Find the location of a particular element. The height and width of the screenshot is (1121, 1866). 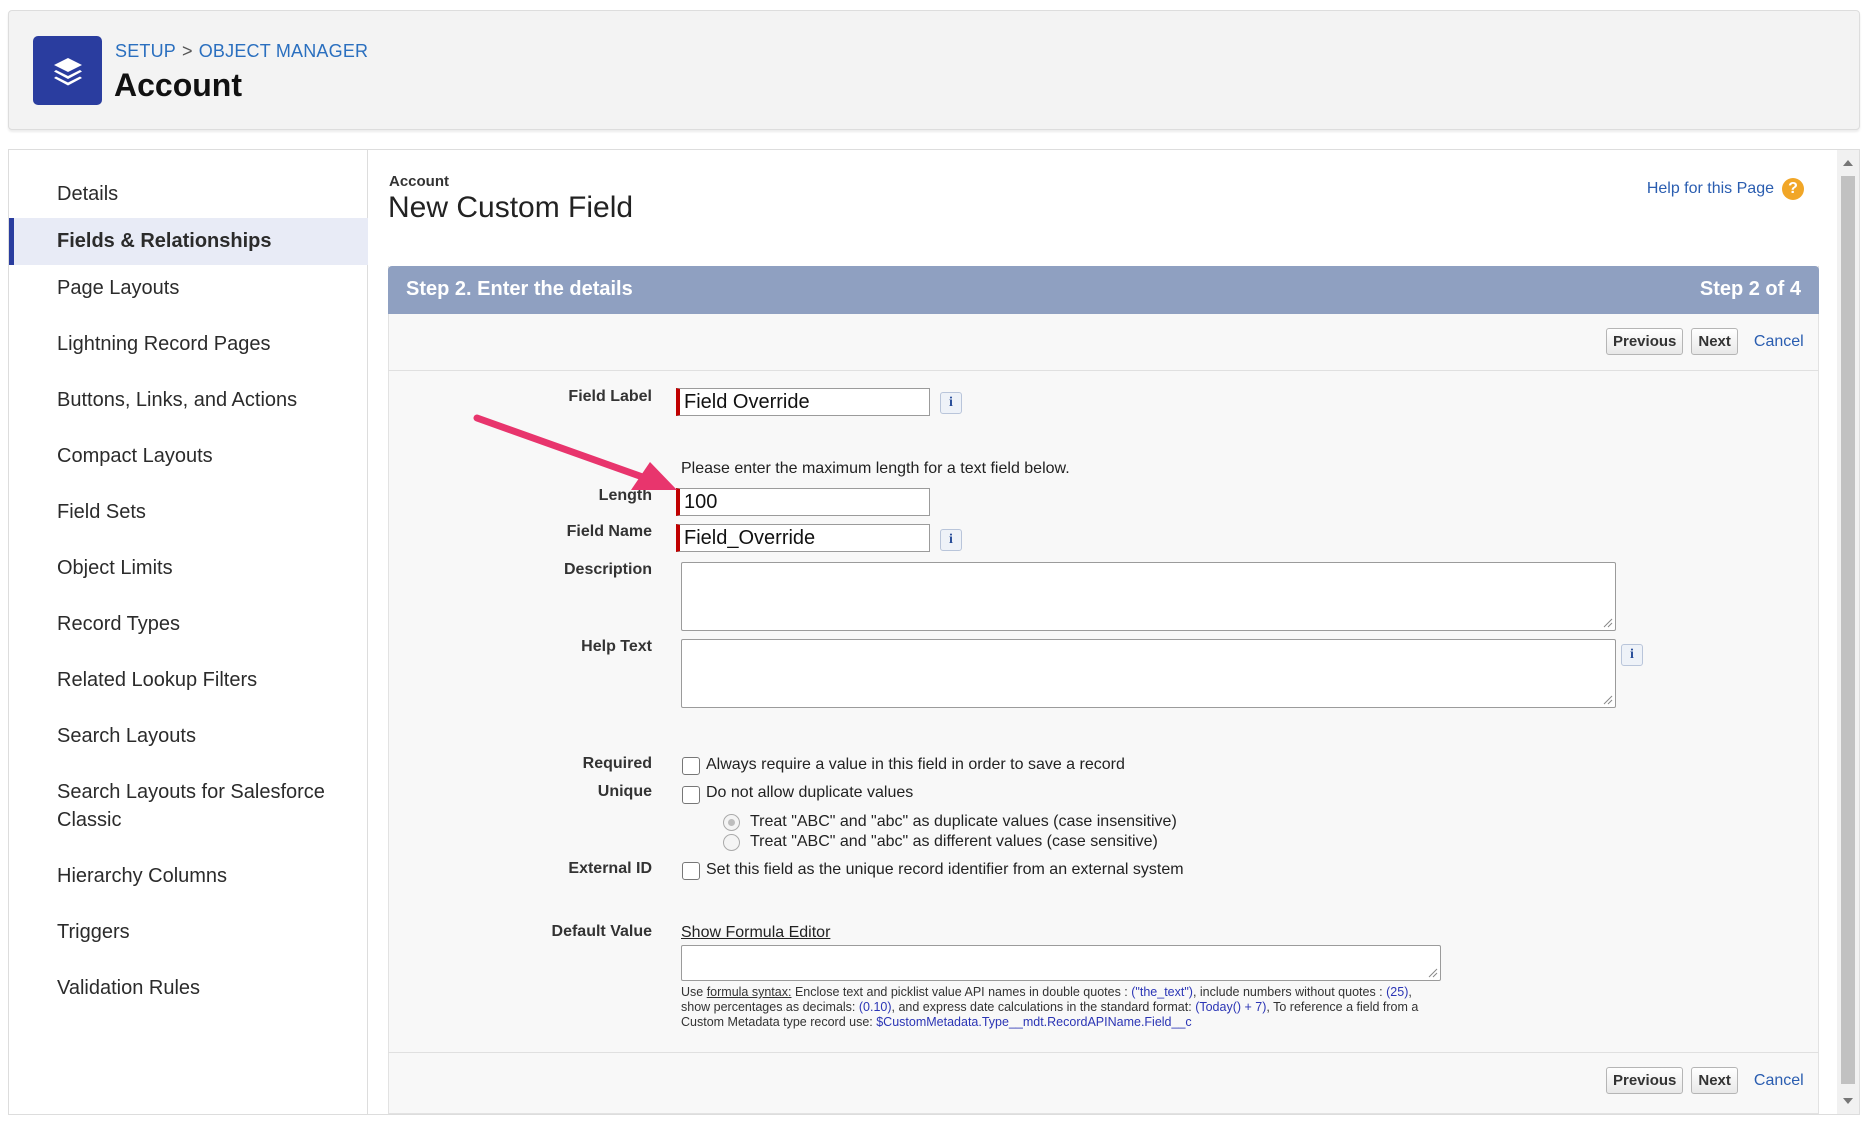

sidebar-item-page-layouts: Page Layouts is located at coordinates (188, 288).